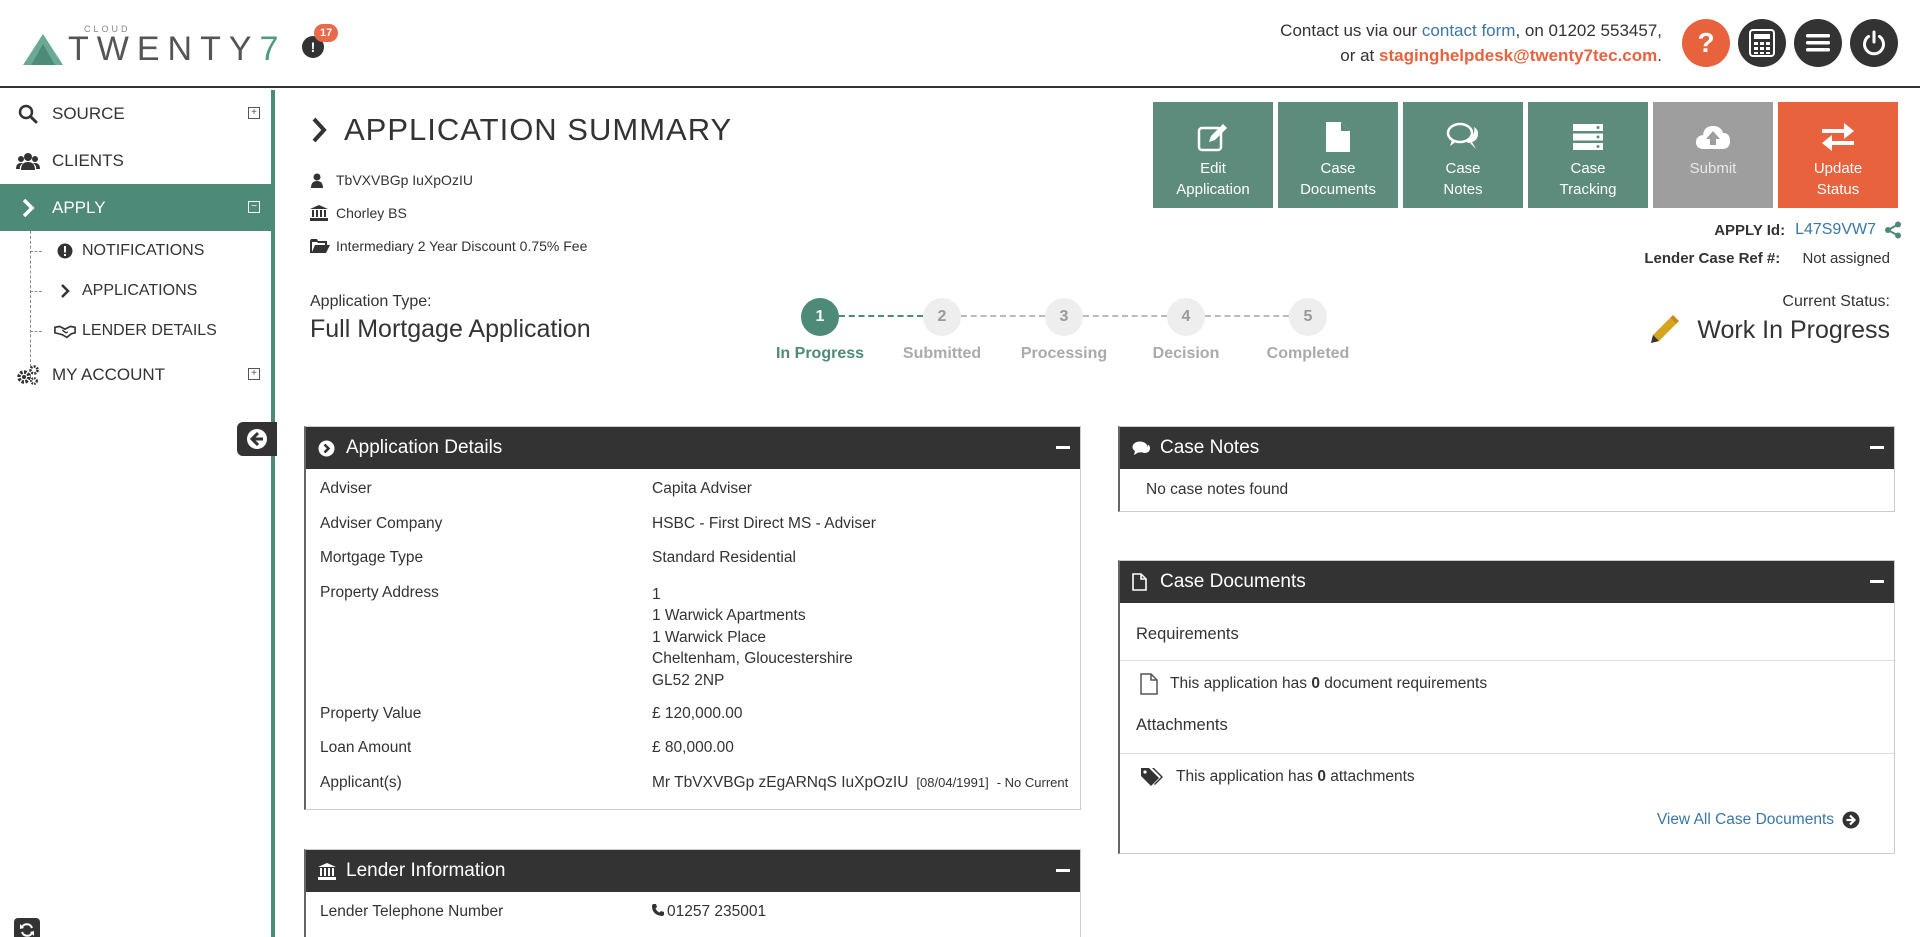 This screenshot has width=1920, height=937. Describe the element at coordinates (1838, 168) in the screenshot. I see `action-label: Update` at that location.